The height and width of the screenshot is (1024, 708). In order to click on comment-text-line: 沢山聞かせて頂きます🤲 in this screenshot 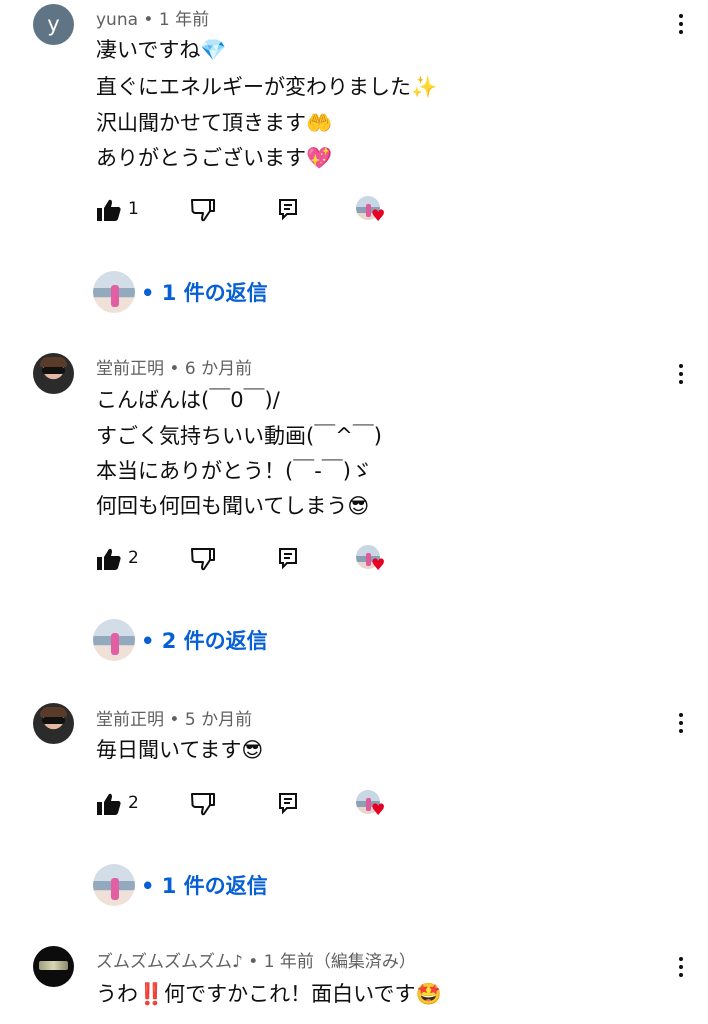, I will do `click(214, 123)`.